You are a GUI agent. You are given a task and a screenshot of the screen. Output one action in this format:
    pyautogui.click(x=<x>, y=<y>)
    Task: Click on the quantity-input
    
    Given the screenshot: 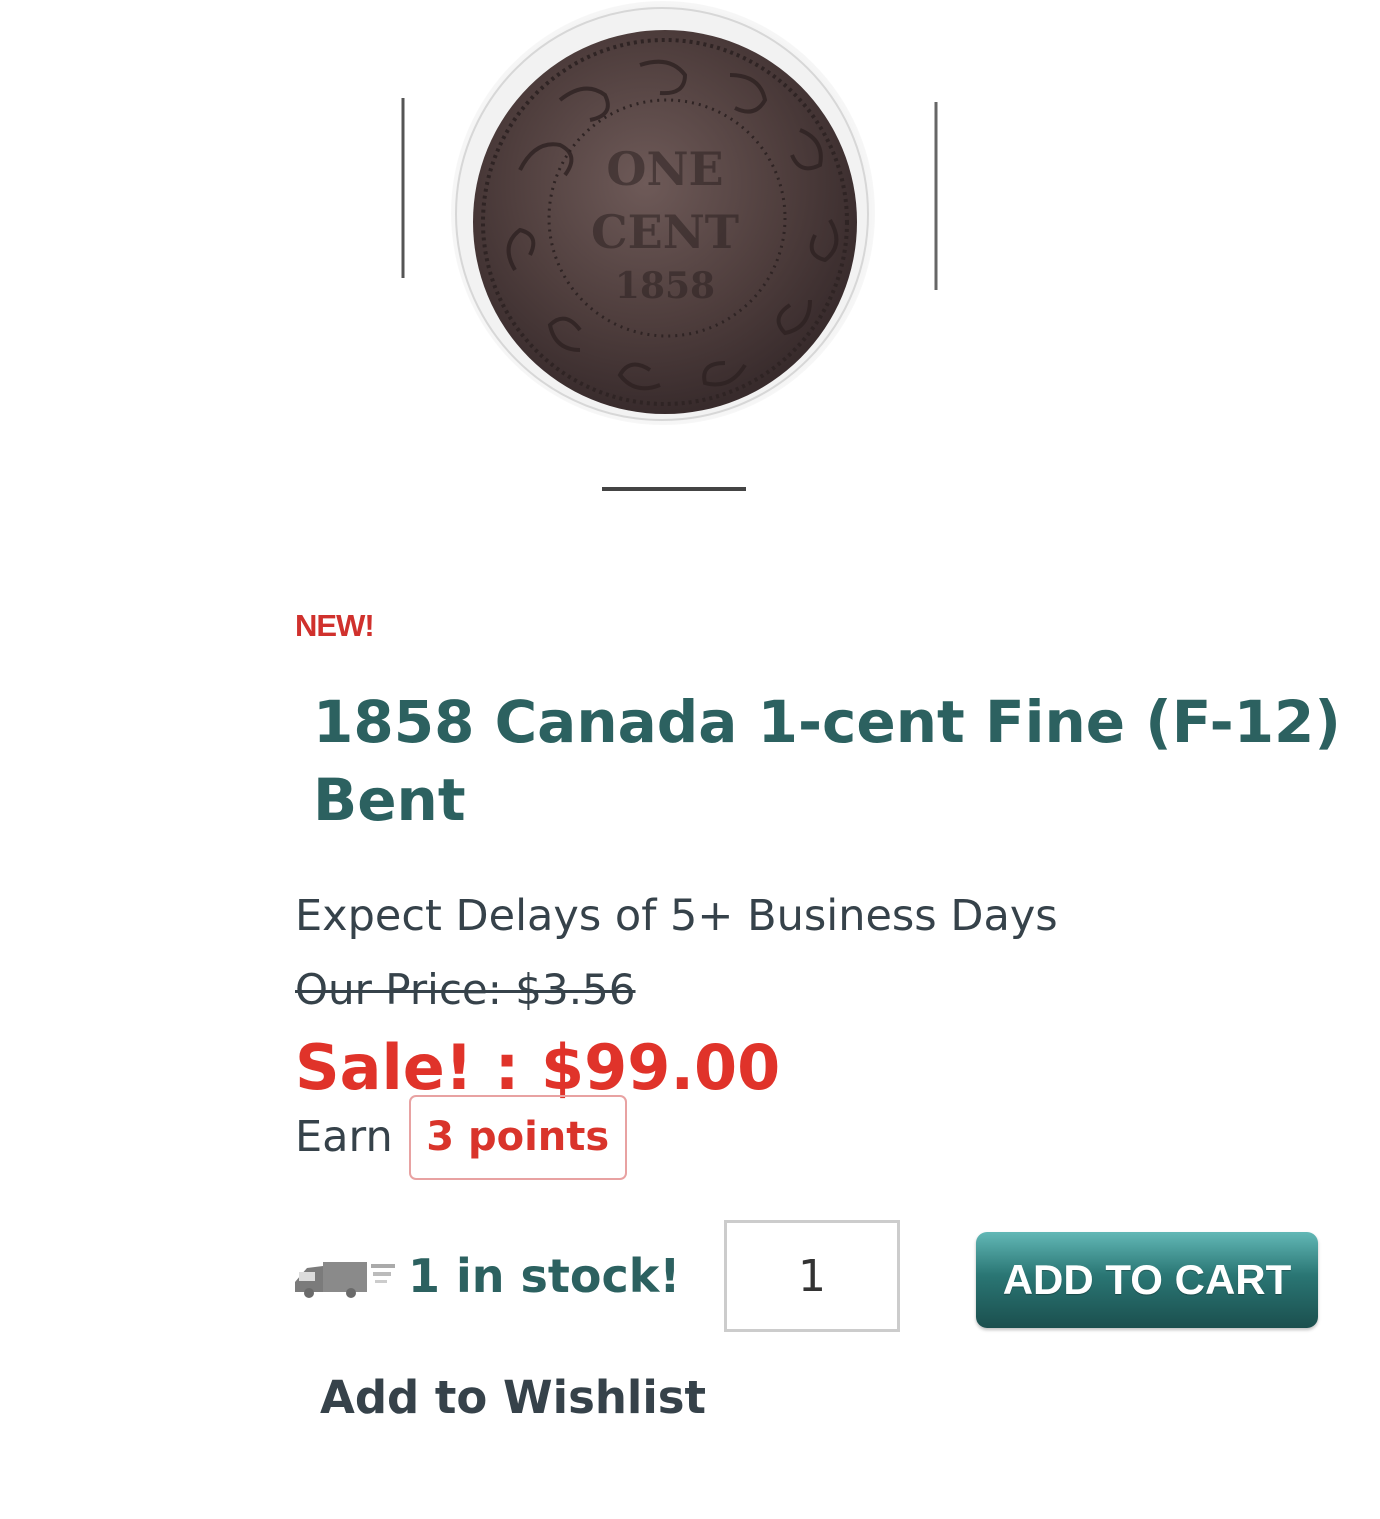 What is the action you would take?
    pyautogui.click(x=812, y=1276)
    